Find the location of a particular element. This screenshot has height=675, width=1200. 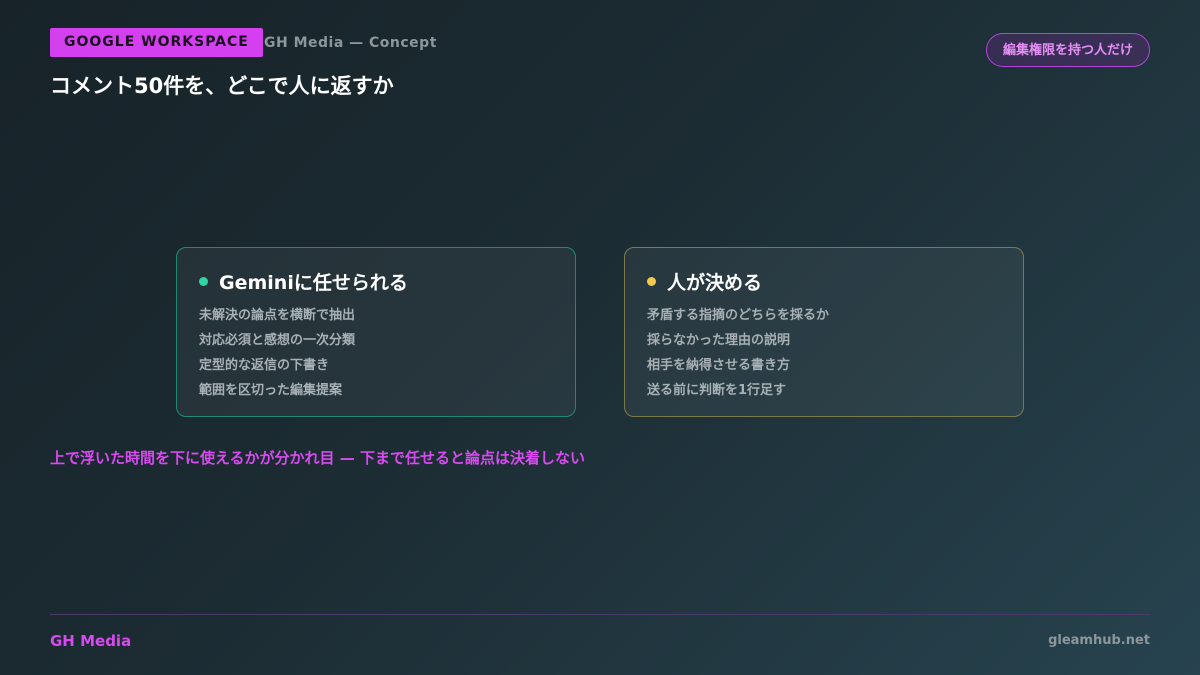

page-title: コメント50件を、どこで人に返すか is located at coordinates (222, 86).